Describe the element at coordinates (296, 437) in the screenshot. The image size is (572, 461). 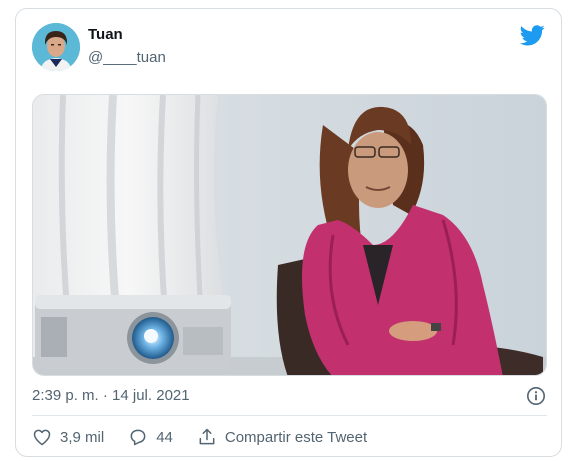
I see `share-label: Compartir este Tweet` at that location.